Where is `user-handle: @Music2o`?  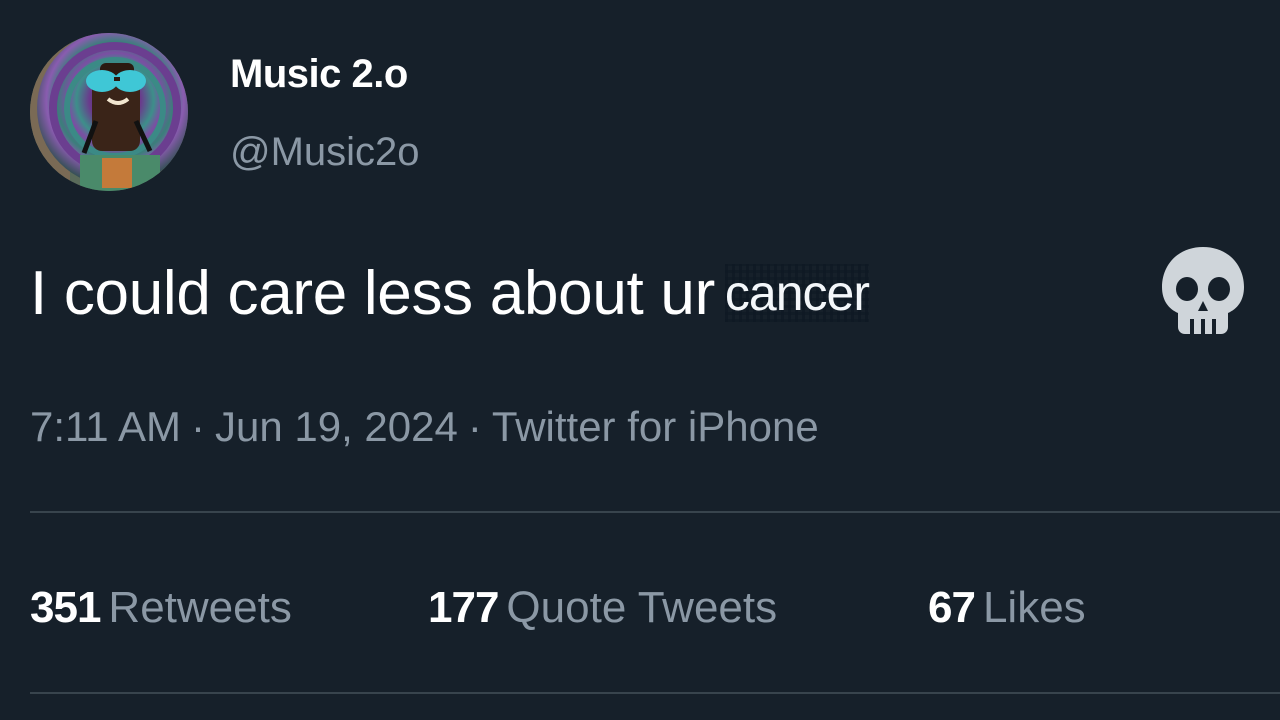 user-handle: @Music2o is located at coordinates (325, 152).